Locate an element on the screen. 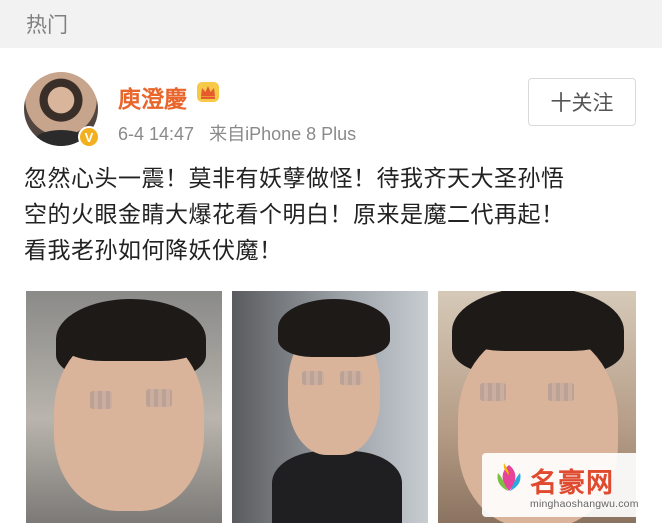  top-bar: 热门 is located at coordinates (331, 23).